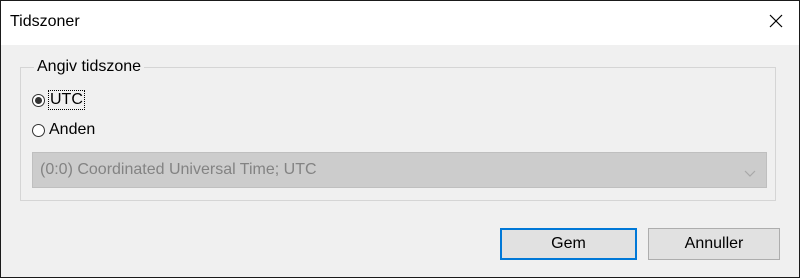 The height and width of the screenshot is (278, 800). What do you see at coordinates (66, 100) in the screenshot?
I see `radio-utc-label: UTC` at bounding box center [66, 100].